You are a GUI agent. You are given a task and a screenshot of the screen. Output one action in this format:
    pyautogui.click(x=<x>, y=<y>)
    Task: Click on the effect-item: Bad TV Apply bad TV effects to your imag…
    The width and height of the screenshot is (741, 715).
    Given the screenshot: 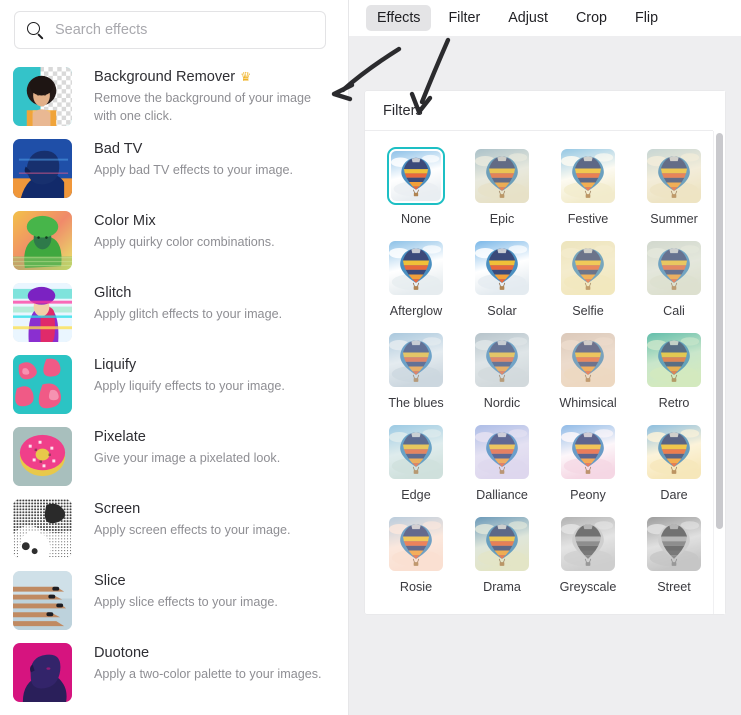 What is the action you would take?
    pyautogui.click(x=170, y=170)
    